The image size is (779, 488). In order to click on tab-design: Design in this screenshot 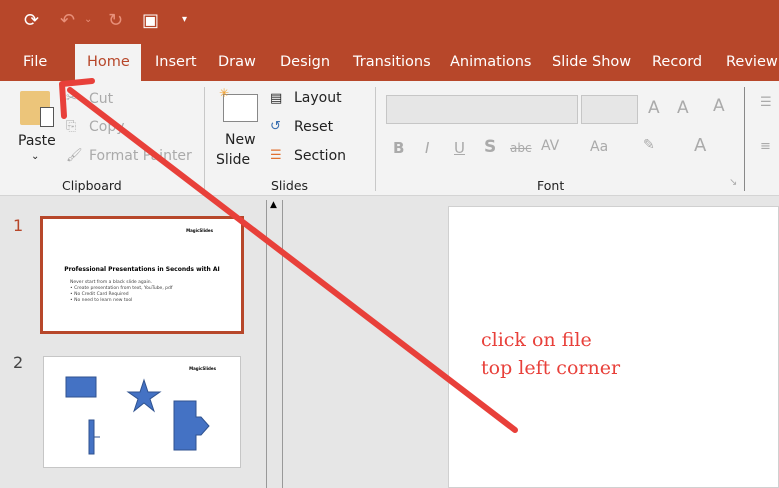, I will do `click(305, 62)`.